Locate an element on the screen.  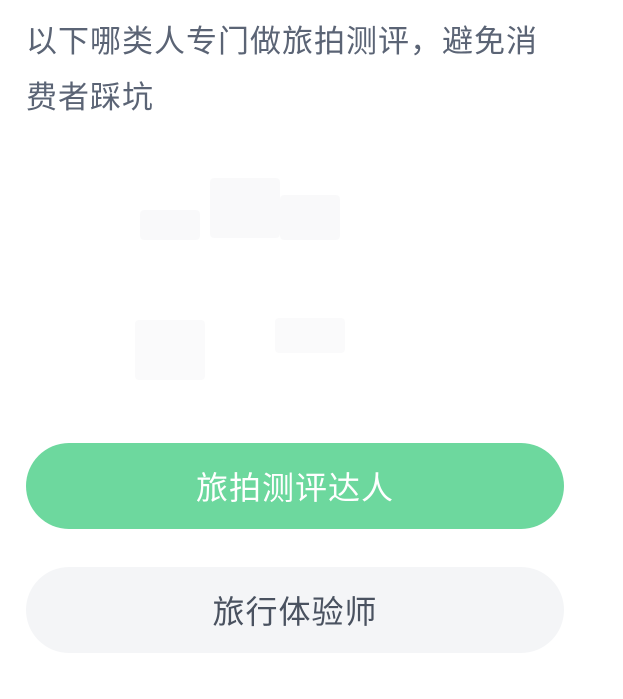
answer-option-2: 旅行体验师 is located at coordinates (295, 610).